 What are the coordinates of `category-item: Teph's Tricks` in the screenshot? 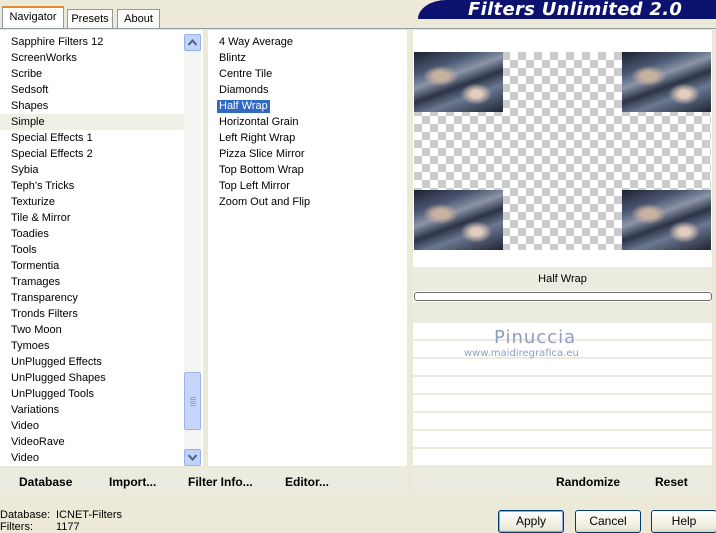 It's located at (92, 186).